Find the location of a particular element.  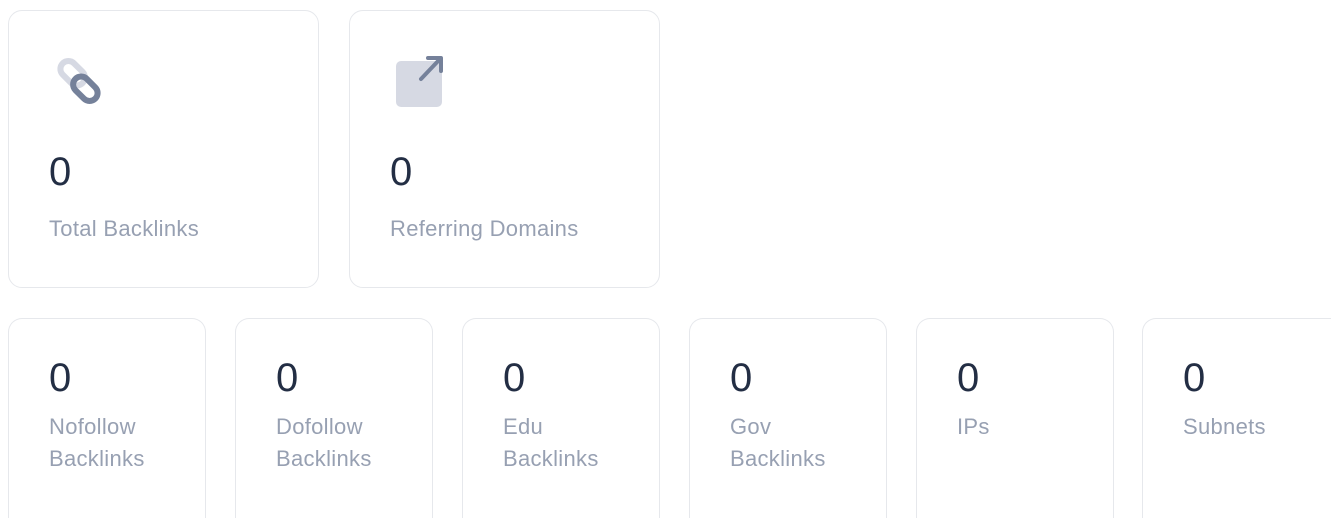

stat-card-dofollow-backlinks: 0 Dofollow Backlinks is located at coordinates (334, 418).